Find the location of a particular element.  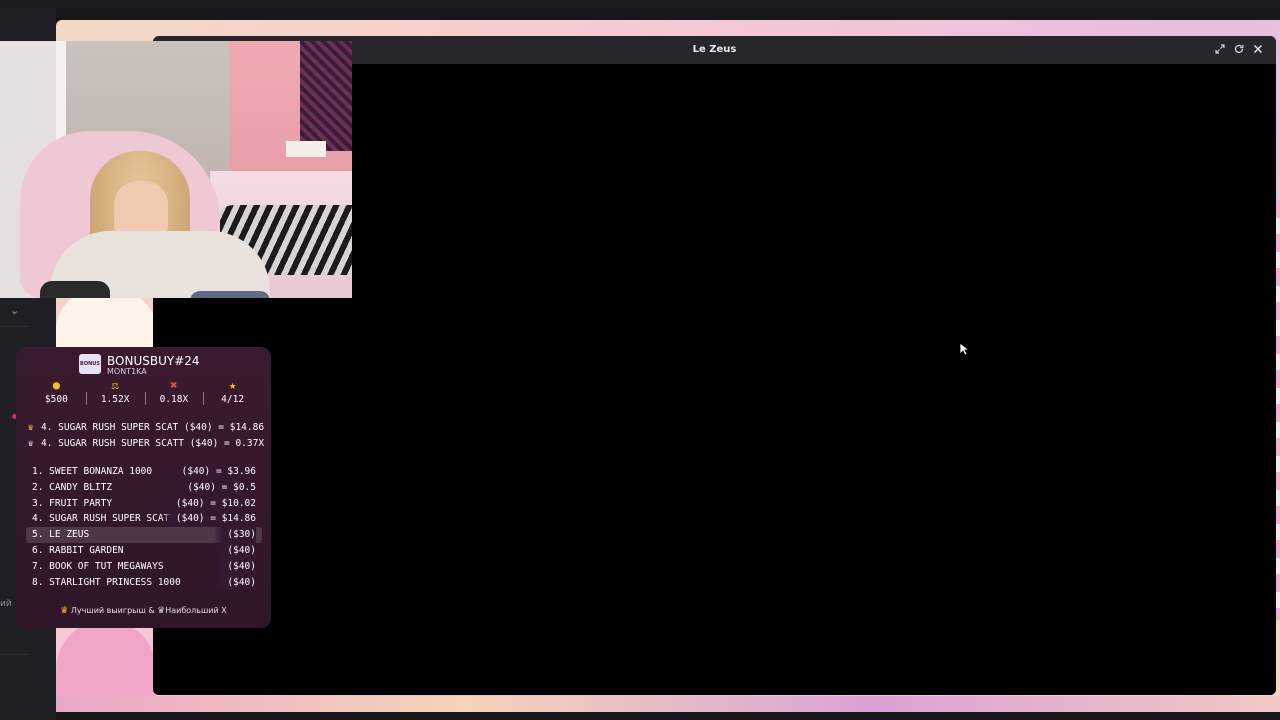

list-item: 1. SWEET BONANZA 1000 ($40) = $3.96 is located at coordinates (144, 472).